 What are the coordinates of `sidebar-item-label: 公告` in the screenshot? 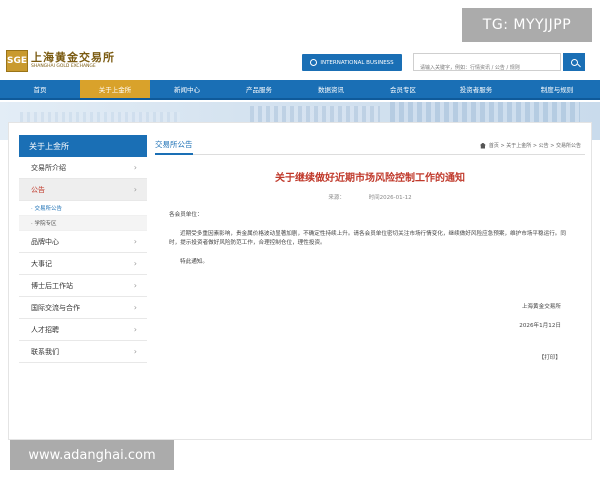 It's located at (38, 189).